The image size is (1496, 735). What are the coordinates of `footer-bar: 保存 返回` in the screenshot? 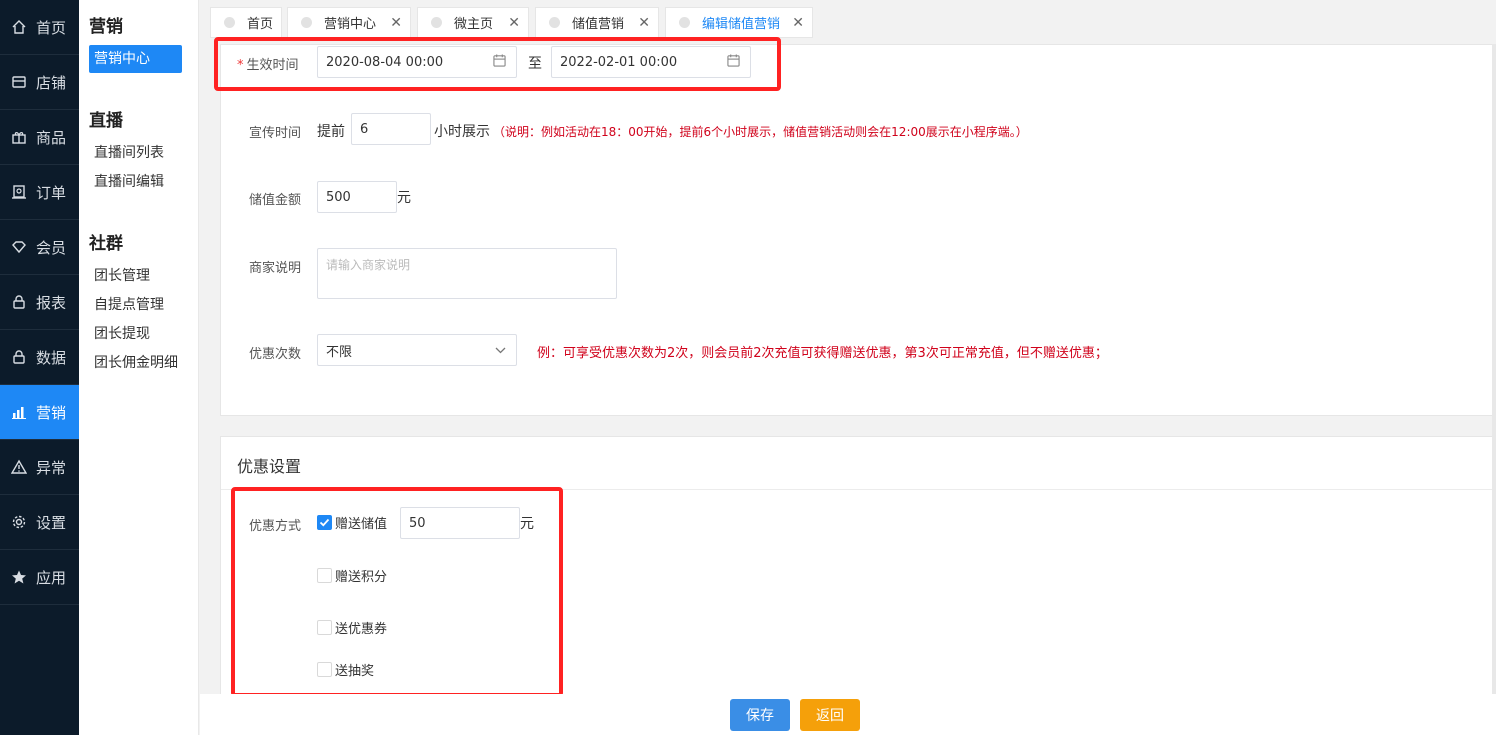 It's located at (848, 714).